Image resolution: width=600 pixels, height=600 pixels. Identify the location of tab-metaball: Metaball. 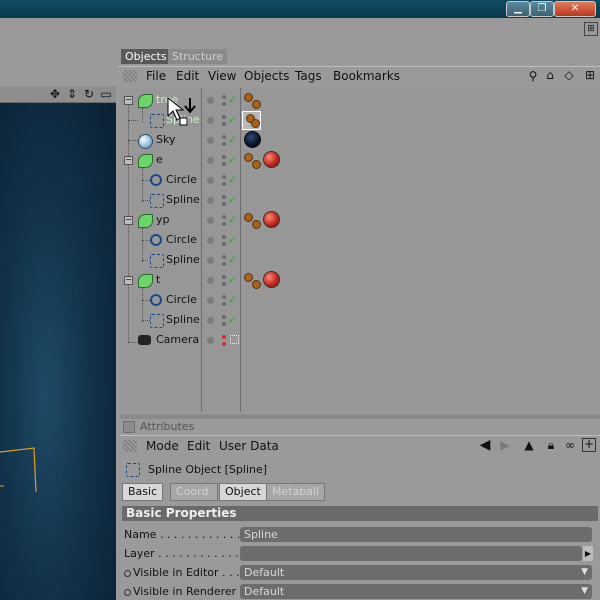
(296, 492).